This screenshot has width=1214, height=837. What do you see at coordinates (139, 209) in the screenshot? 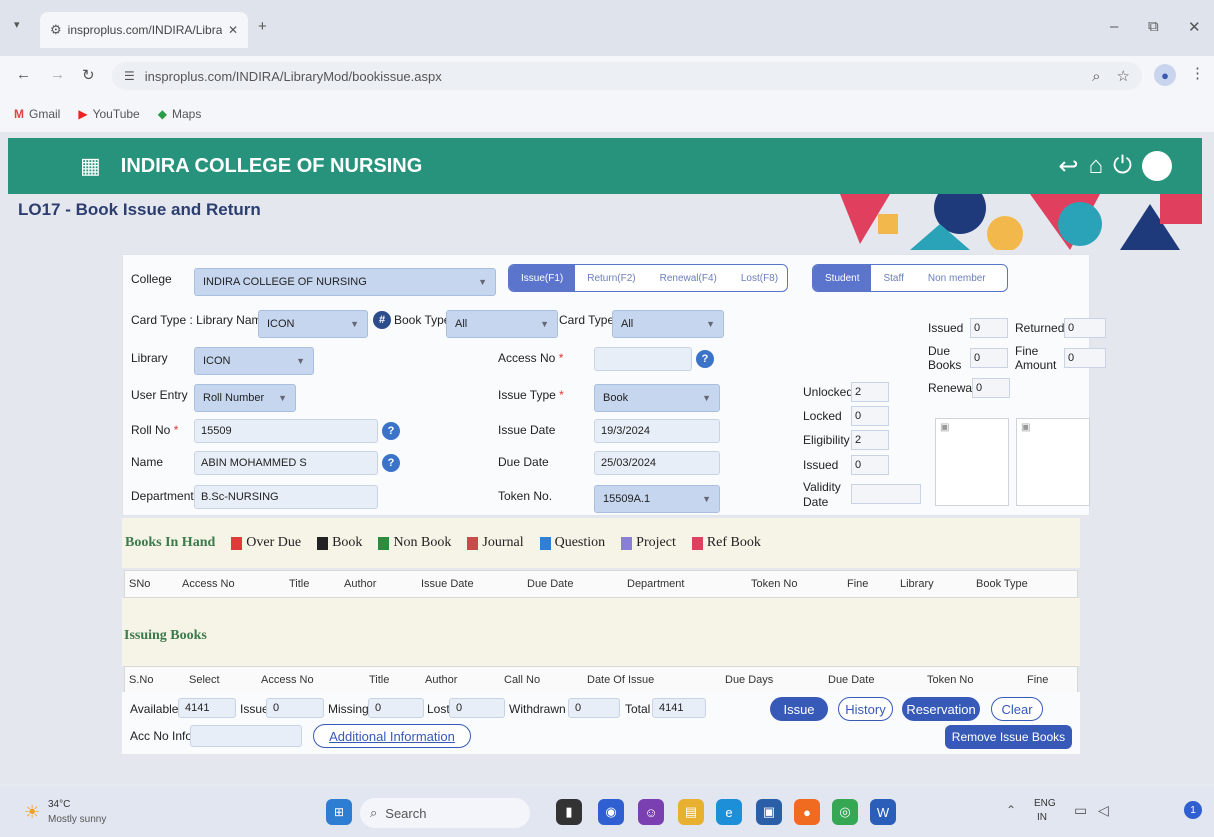
I see `page-title: LO17 - Book Issue and Return` at bounding box center [139, 209].